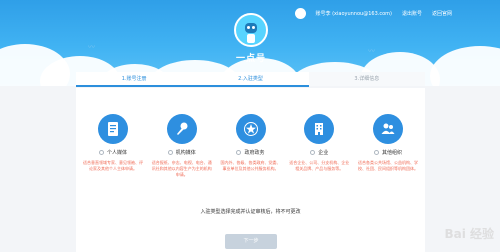 This screenshot has height=252, width=500. I want to click on radio-institution, so click(170, 152).